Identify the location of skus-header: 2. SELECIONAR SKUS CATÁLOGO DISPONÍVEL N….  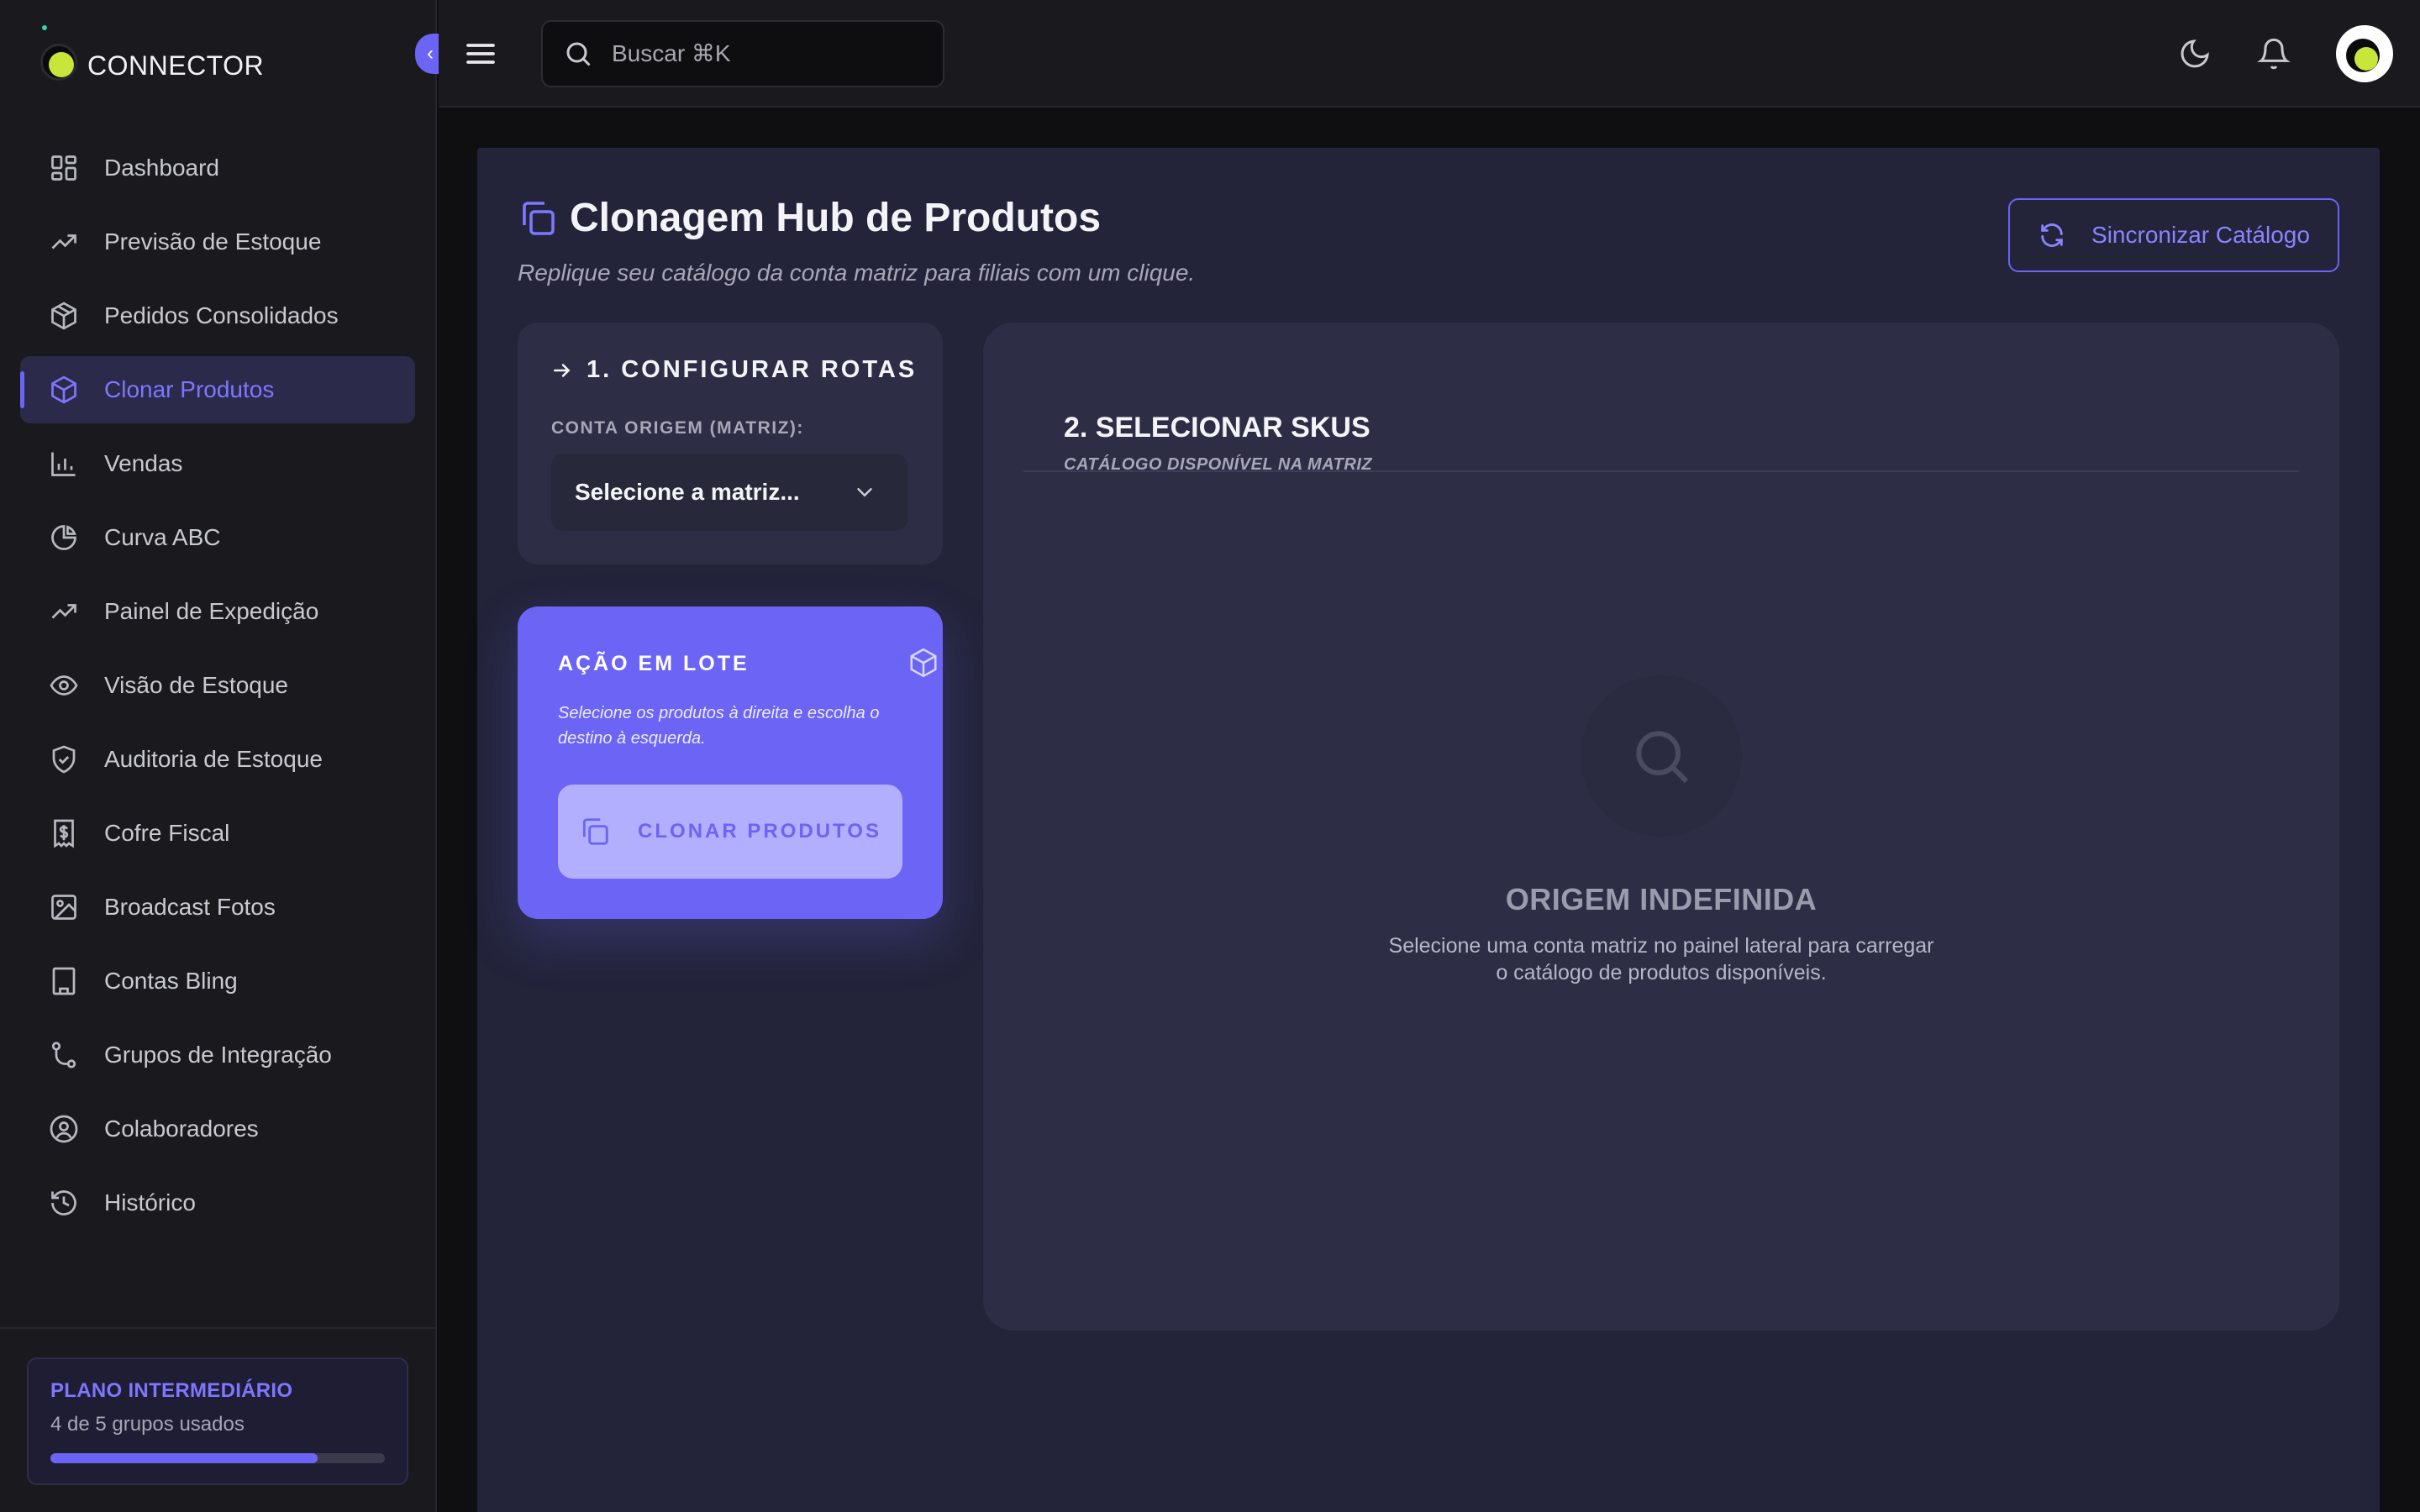
(1661, 418).